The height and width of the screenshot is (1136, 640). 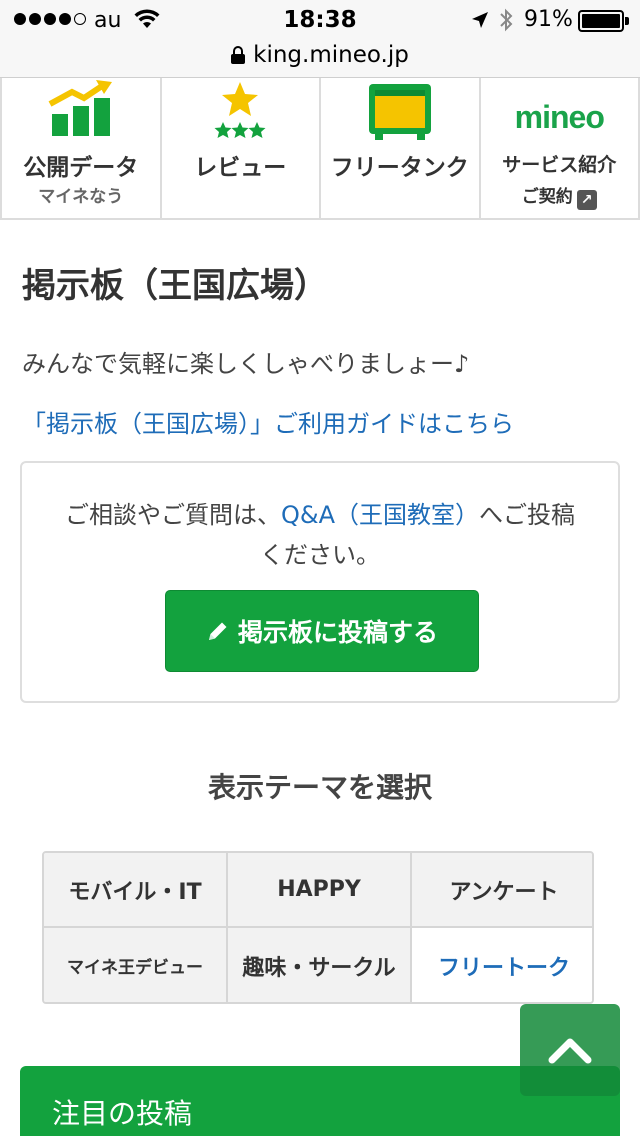 What do you see at coordinates (547, 197) in the screenshot?
I see `nav-contract-label: ご契約` at bounding box center [547, 197].